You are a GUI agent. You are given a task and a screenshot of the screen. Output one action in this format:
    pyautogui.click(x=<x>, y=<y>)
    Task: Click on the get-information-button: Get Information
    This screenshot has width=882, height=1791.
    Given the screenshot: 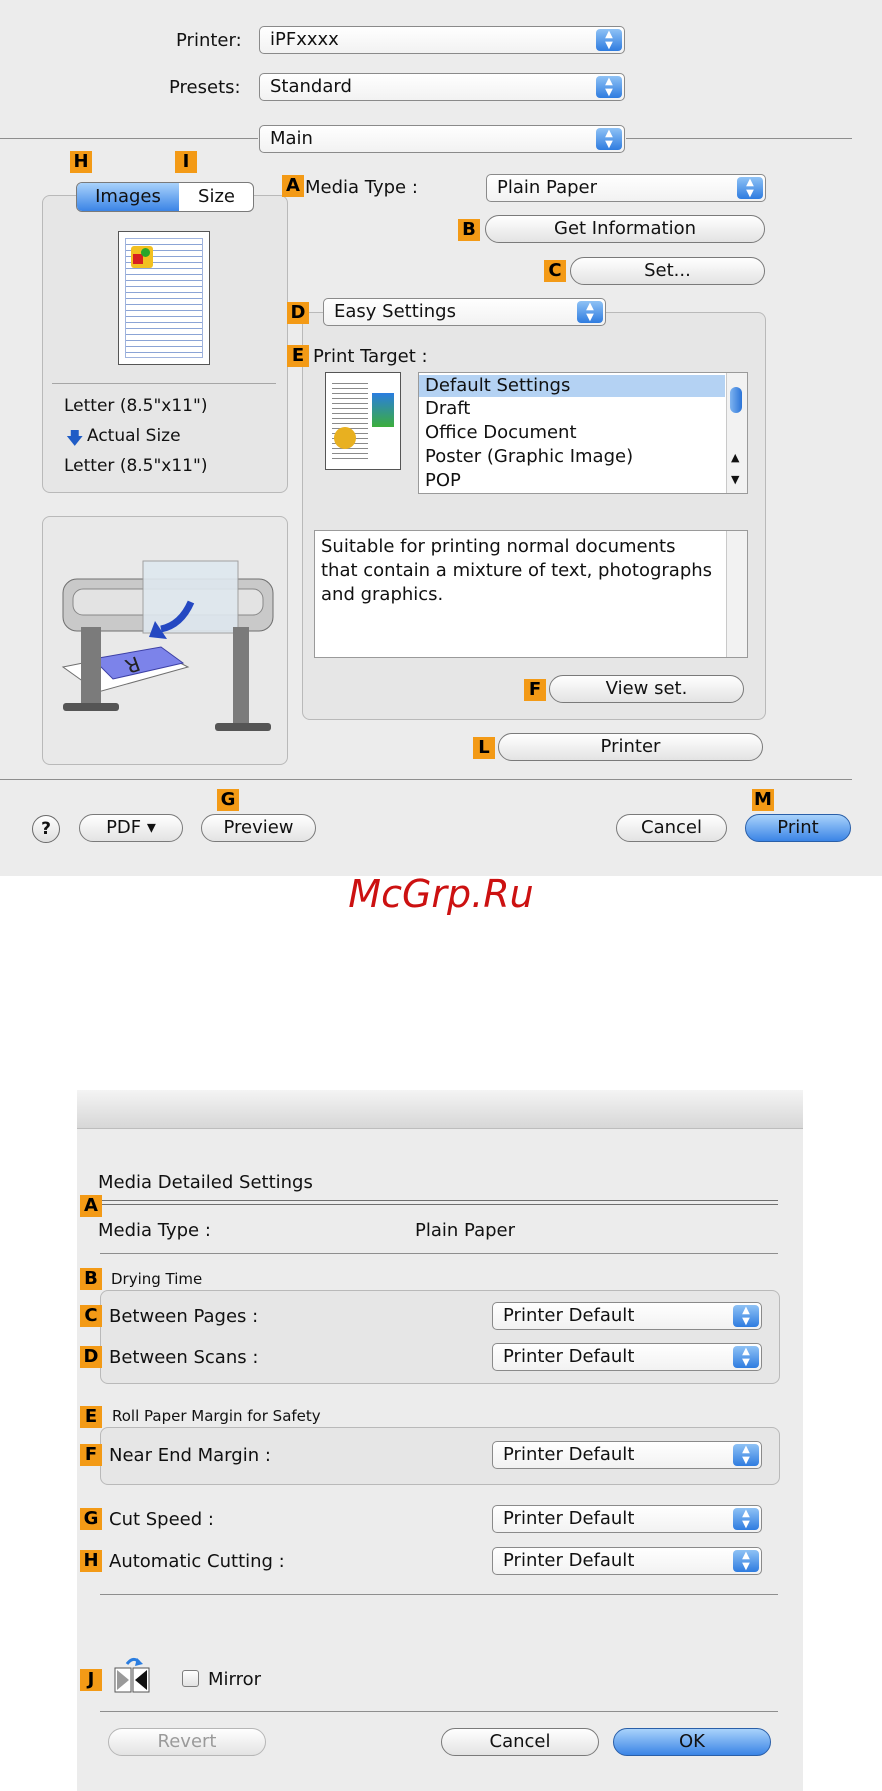 What is the action you would take?
    pyautogui.click(x=625, y=229)
    